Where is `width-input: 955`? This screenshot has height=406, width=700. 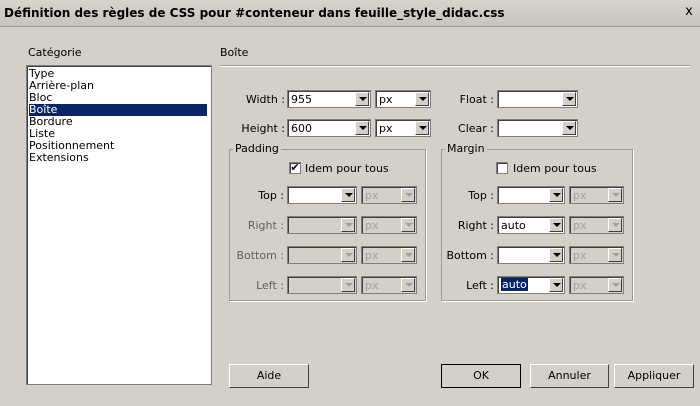 width-input: 955 is located at coordinates (329, 99).